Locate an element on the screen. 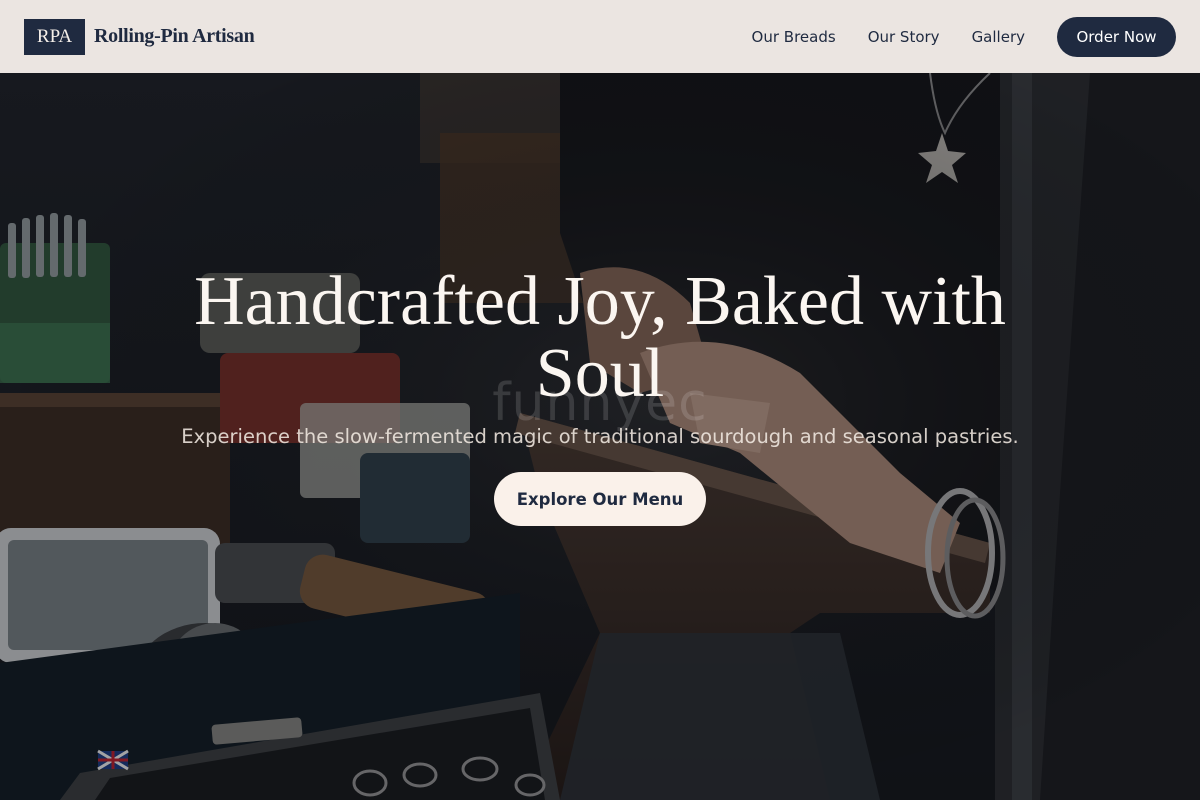 Image resolution: width=1200 pixels, height=800 pixels. brand-name: Rolling-Pin Artisan is located at coordinates (174, 36).